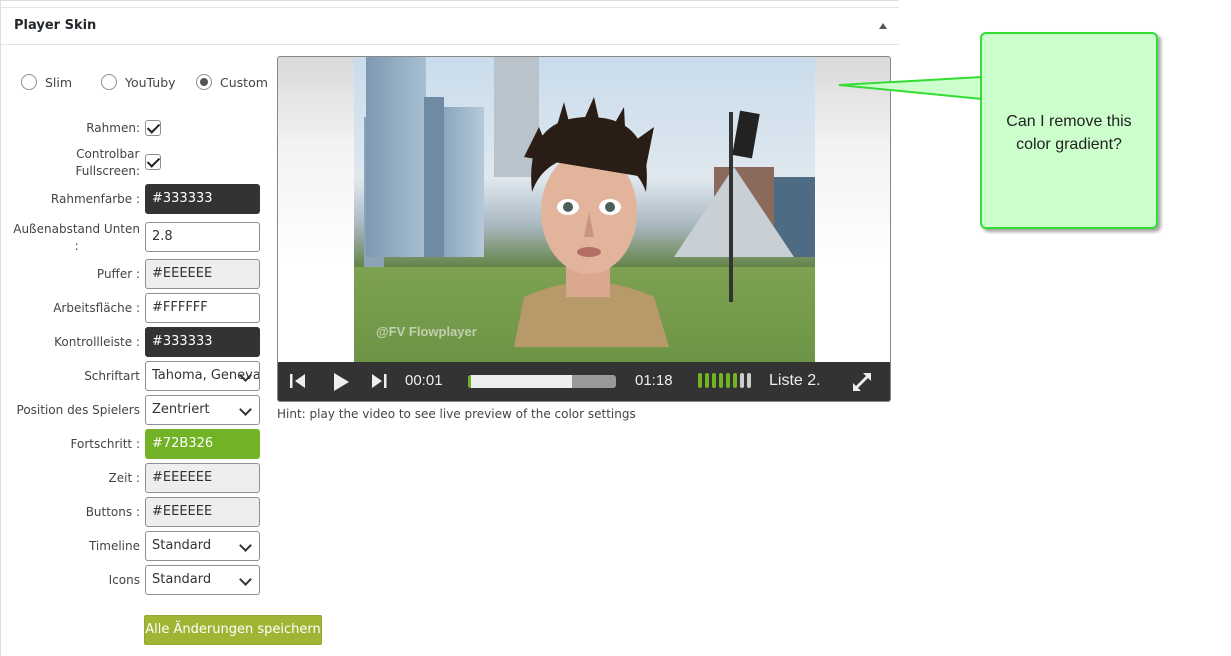 This screenshot has width=1231, height=656. I want to click on radio-youtuby, so click(109, 82).